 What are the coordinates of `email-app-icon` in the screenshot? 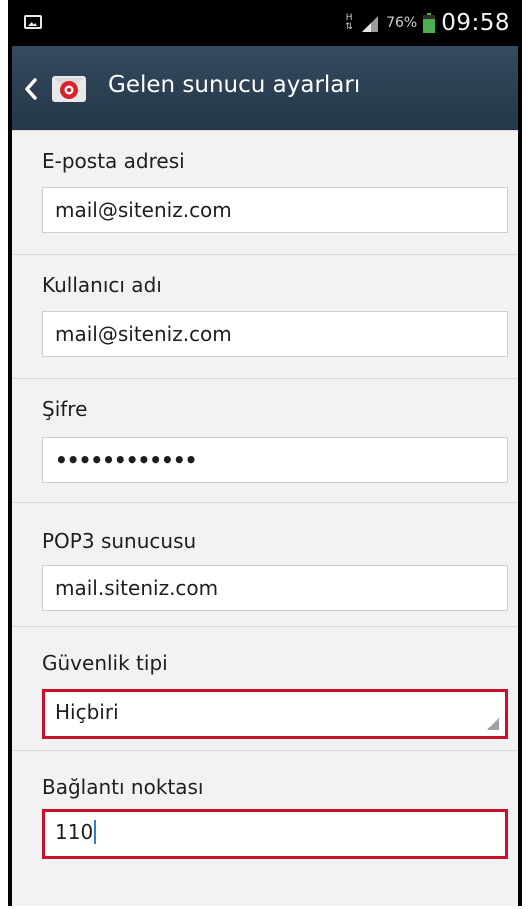 It's located at (69, 89).